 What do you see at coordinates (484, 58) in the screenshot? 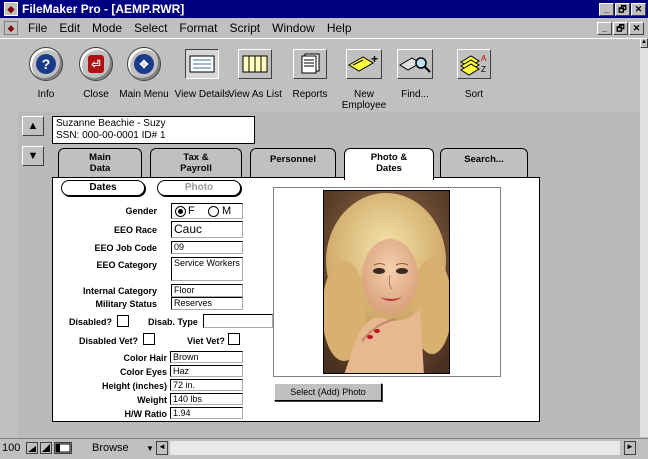
I see `svg-text: A` at bounding box center [484, 58].